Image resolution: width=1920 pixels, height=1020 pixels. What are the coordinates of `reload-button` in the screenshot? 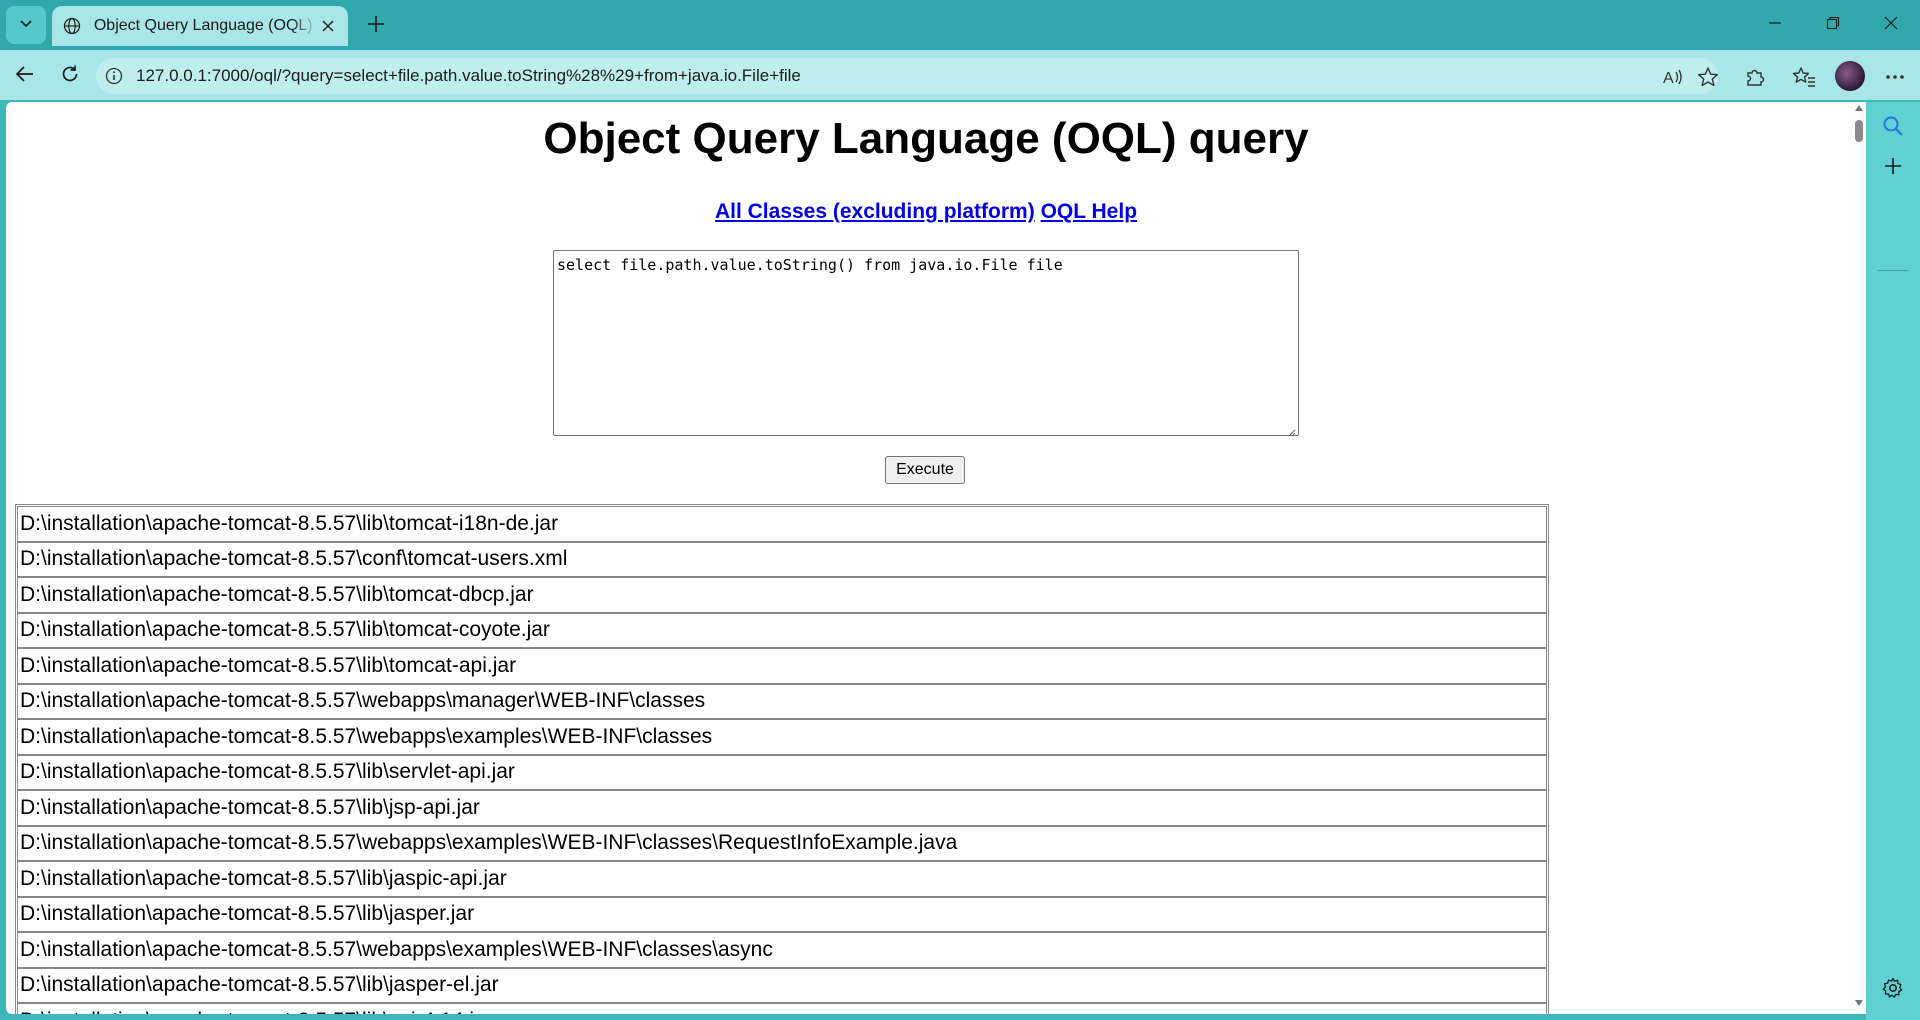 It's located at (70, 76).